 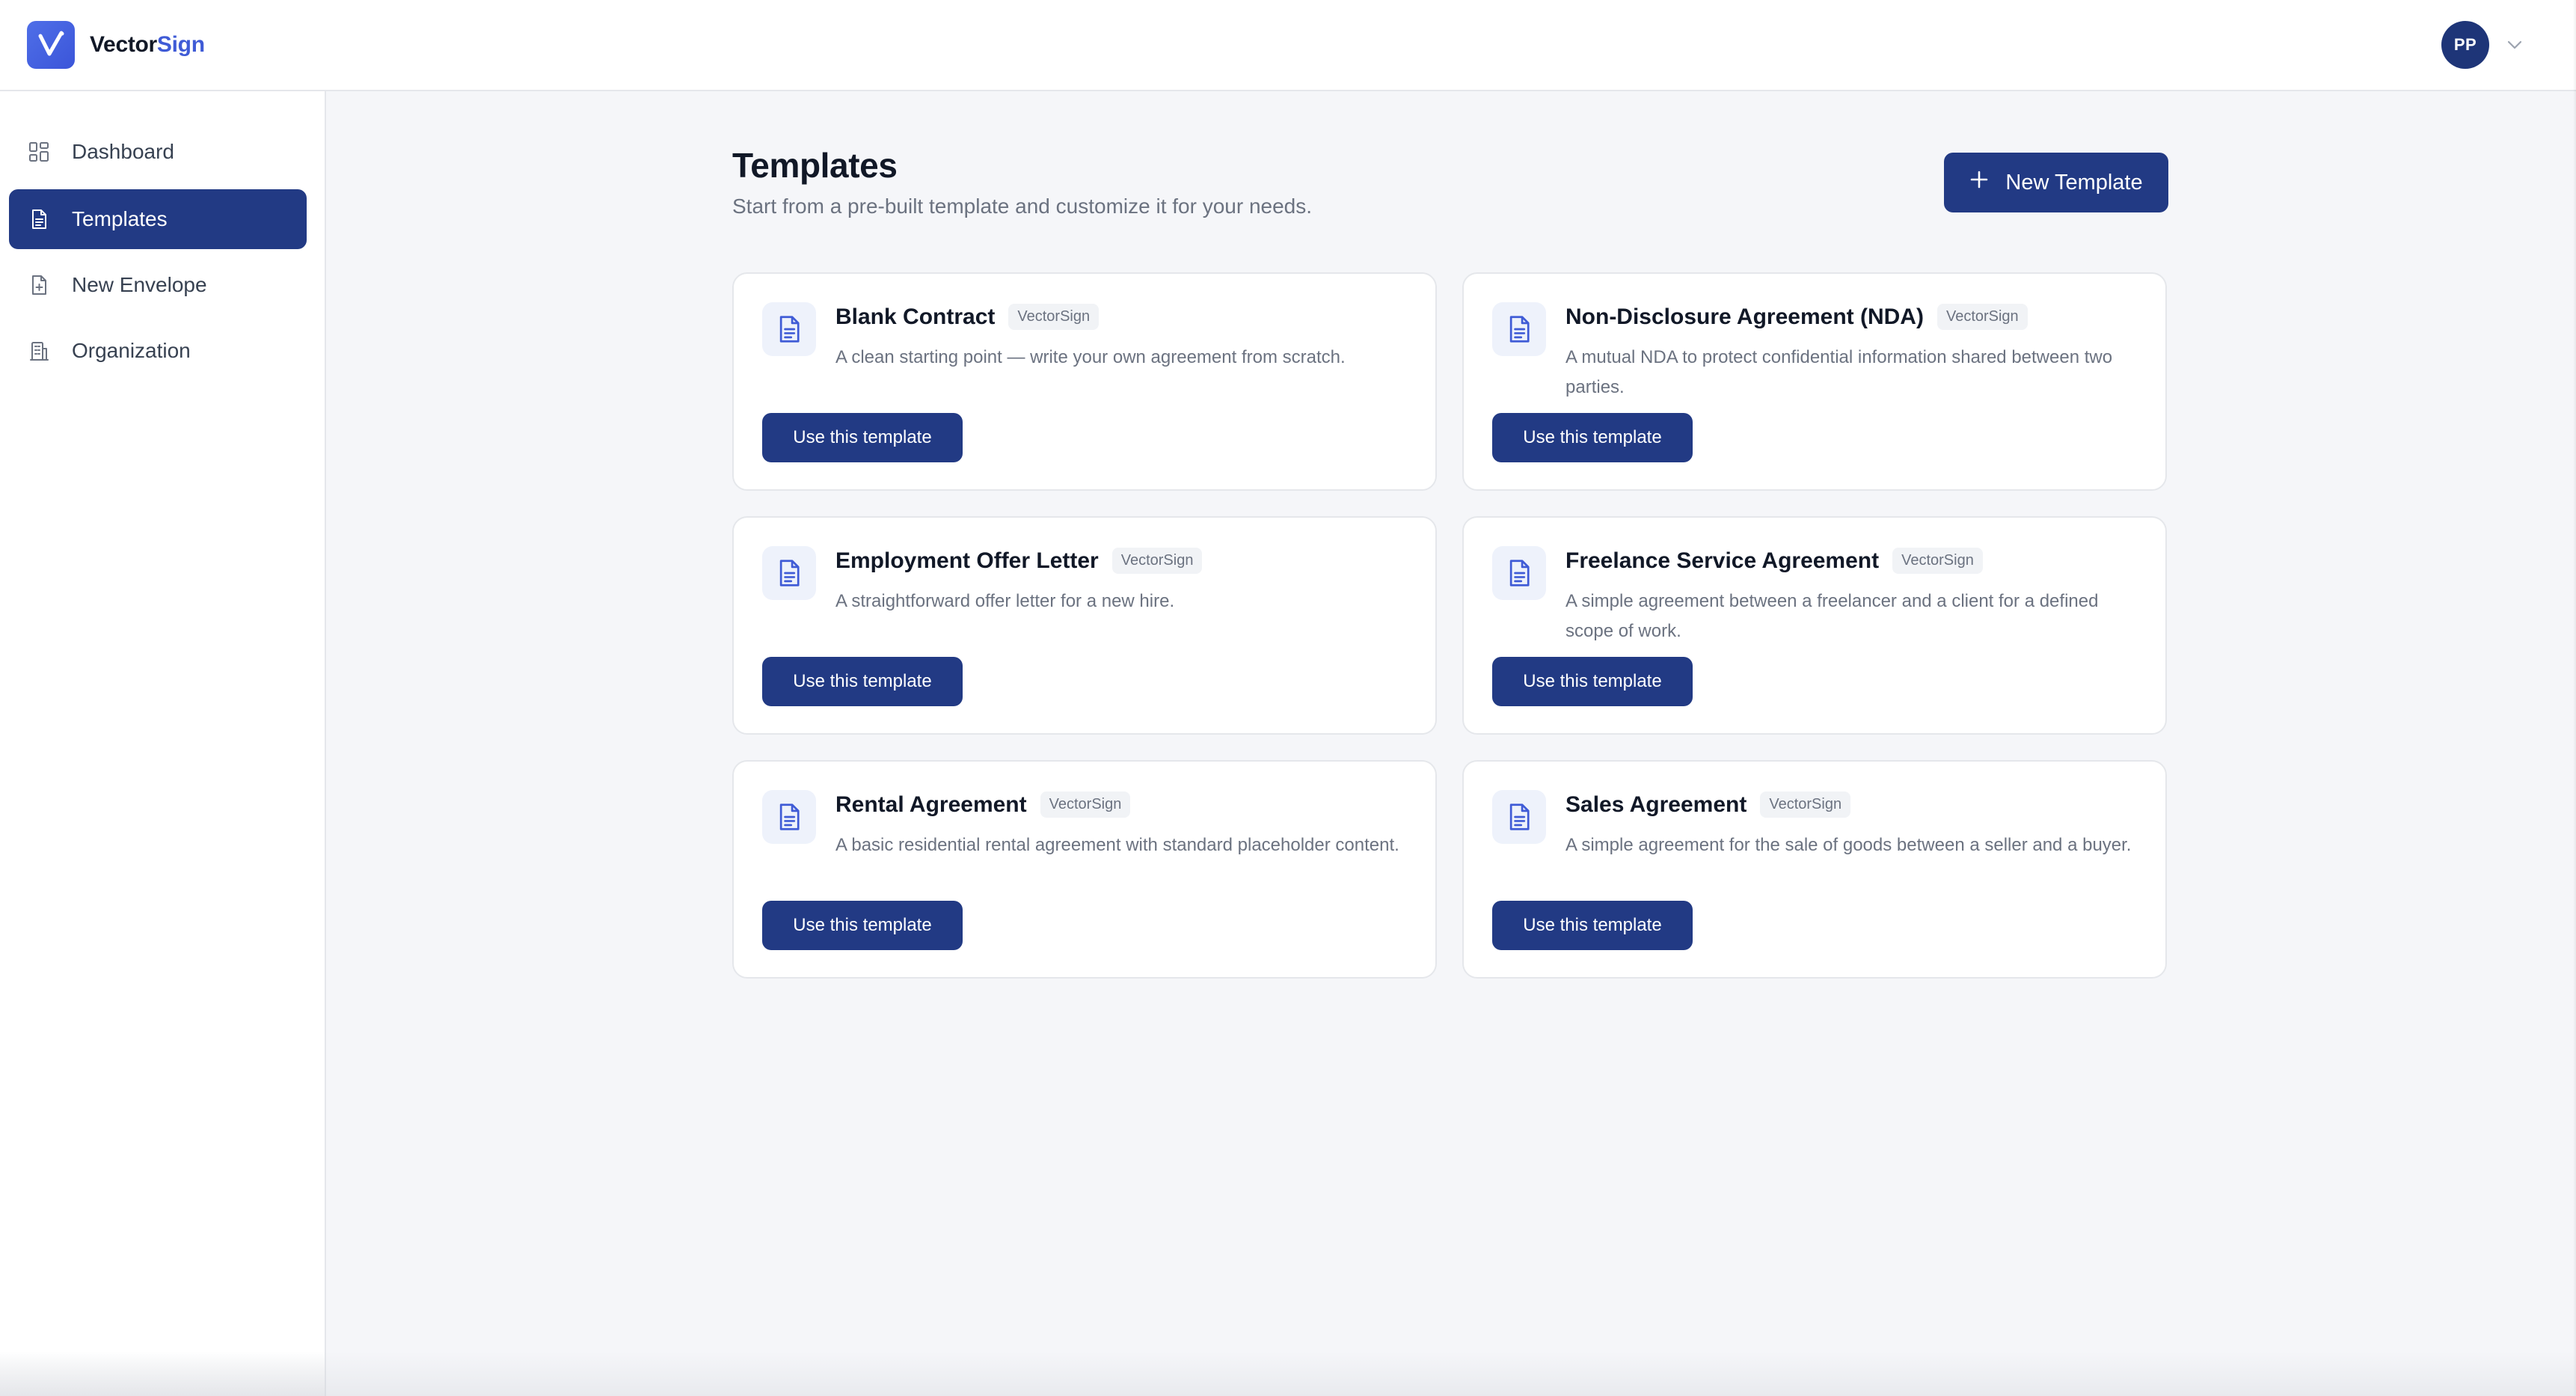 I want to click on file-plus-icon, so click(x=38, y=285).